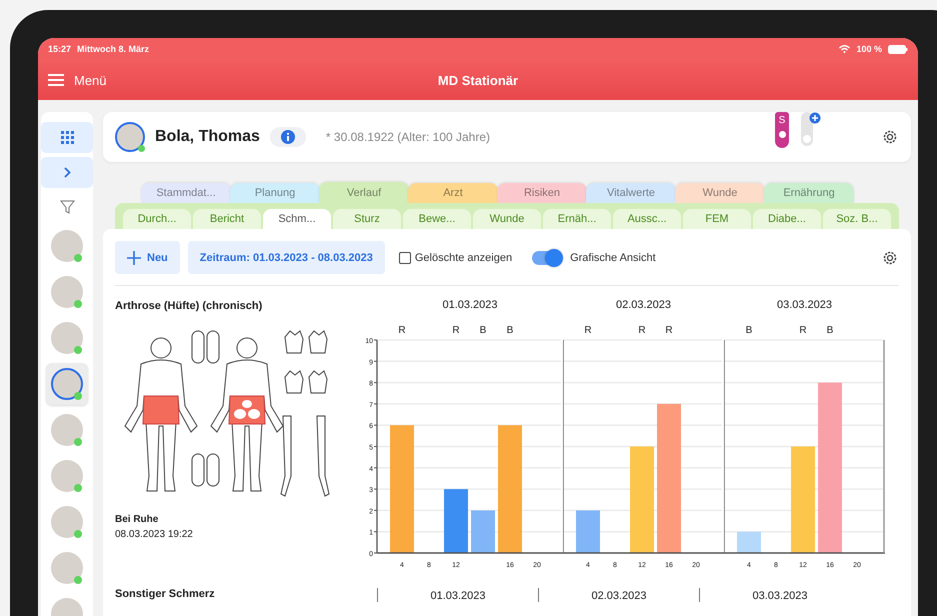 Image resolution: width=937 pixels, height=616 pixels. Describe the element at coordinates (613, 258) in the screenshot. I see `toggle-label: Grafische Ansicht` at that location.